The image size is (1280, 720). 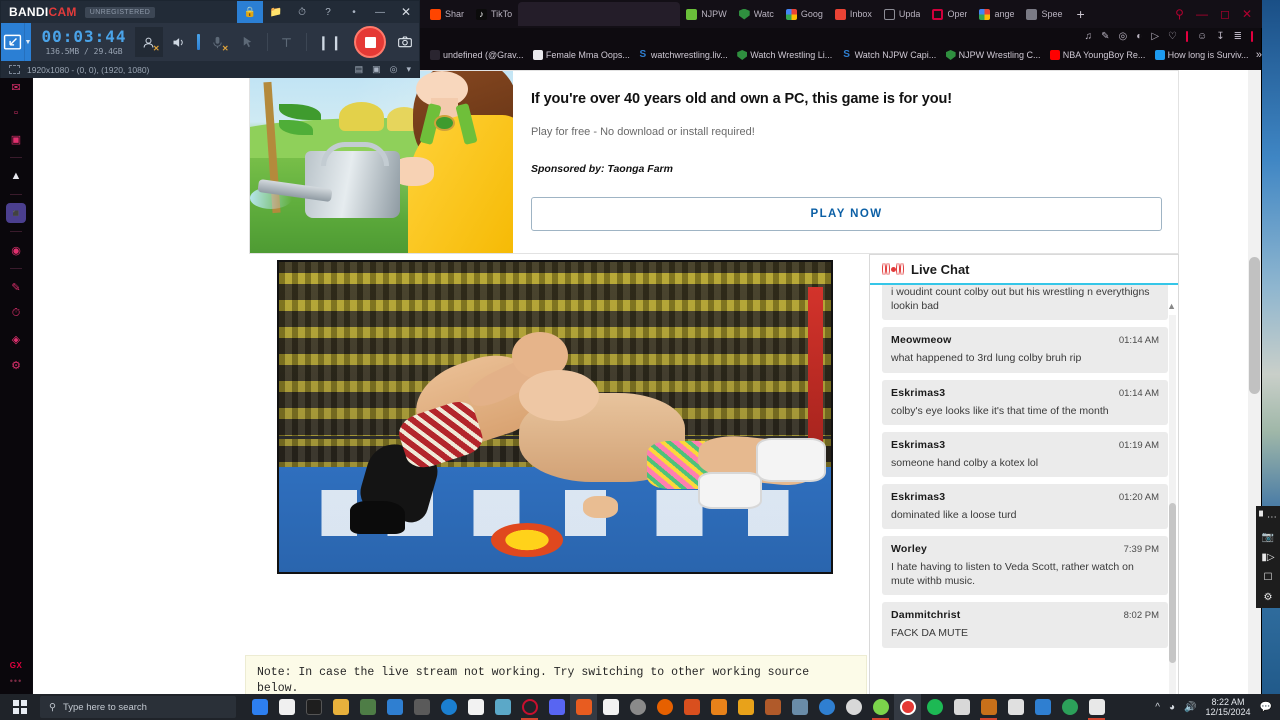 What do you see at coordinates (826, 707) in the screenshot?
I see `taskbar-edge-icon` at bounding box center [826, 707].